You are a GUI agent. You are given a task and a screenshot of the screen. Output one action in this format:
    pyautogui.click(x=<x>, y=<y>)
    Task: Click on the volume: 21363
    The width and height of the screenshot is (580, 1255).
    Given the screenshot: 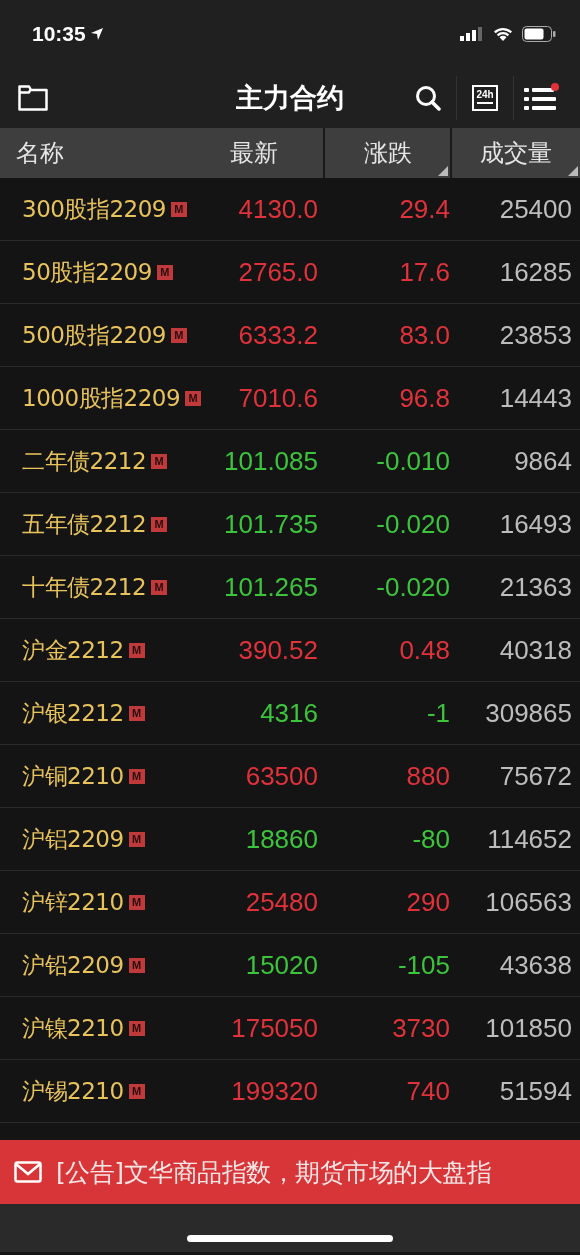 What is the action you would take?
    pyautogui.click(x=535, y=587)
    